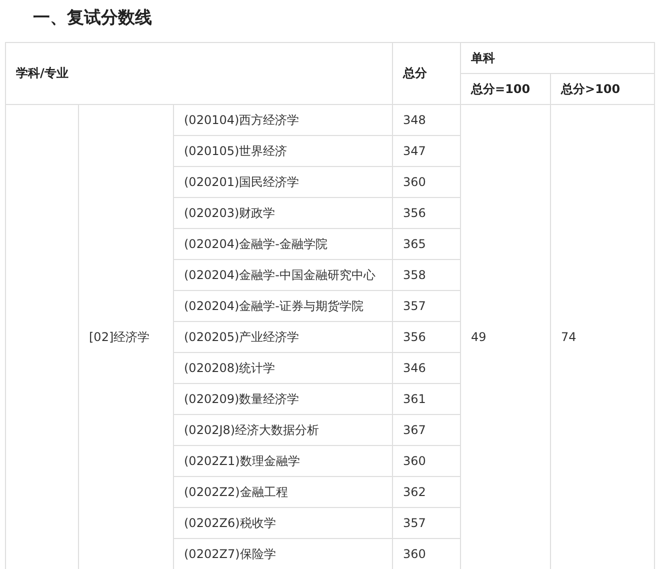  What do you see at coordinates (283, 461) in the screenshot?
I see `table-cell: (0202Z1)数理金融学` at bounding box center [283, 461].